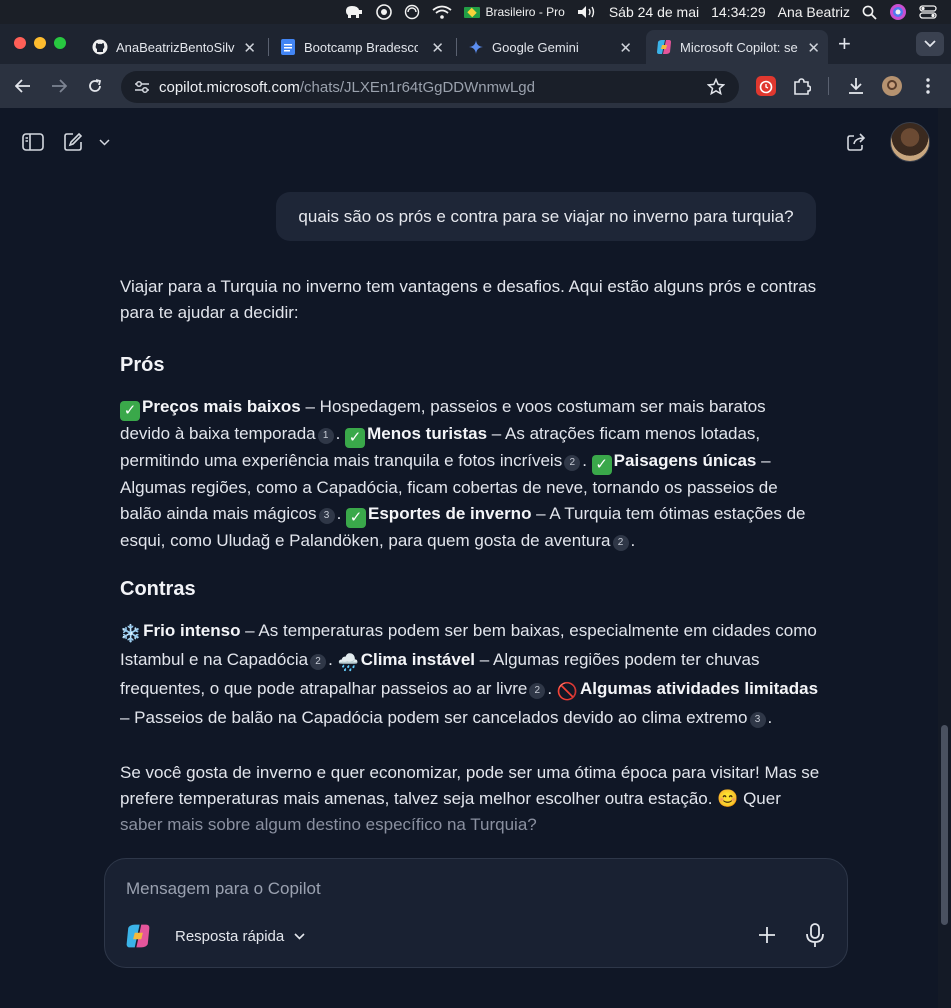 The image size is (951, 1008). What do you see at coordinates (928, 12) in the screenshot?
I see `control-center-icon` at bounding box center [928, 12].